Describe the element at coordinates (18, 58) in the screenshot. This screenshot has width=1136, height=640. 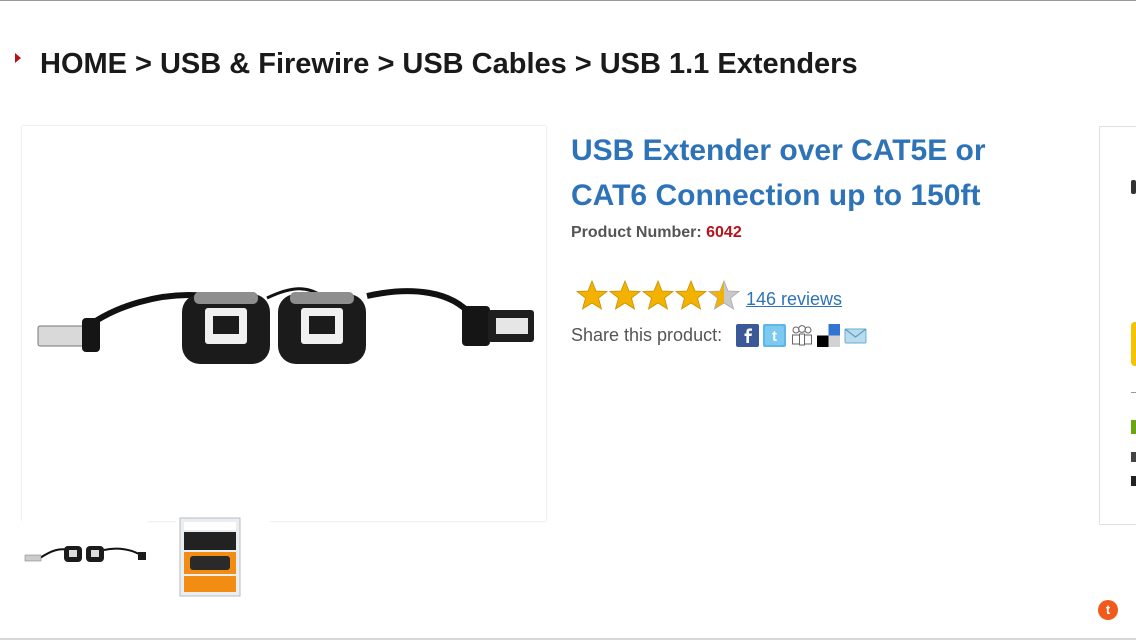
I see `breadcrumb-arrow-icon` at that location.